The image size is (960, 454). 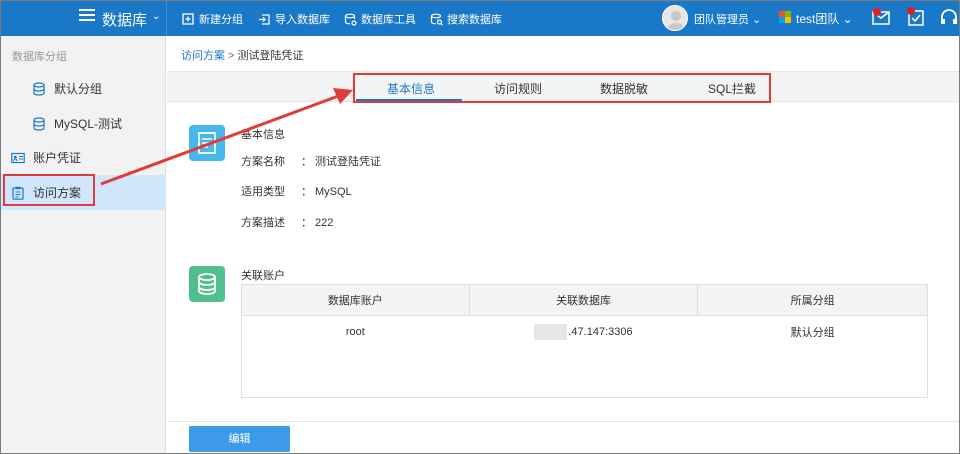 What do you see at coordinates (156, 16) in the screenshot?
I see `chevron-down-icon: ⌄` at bounding box center [156, 16].